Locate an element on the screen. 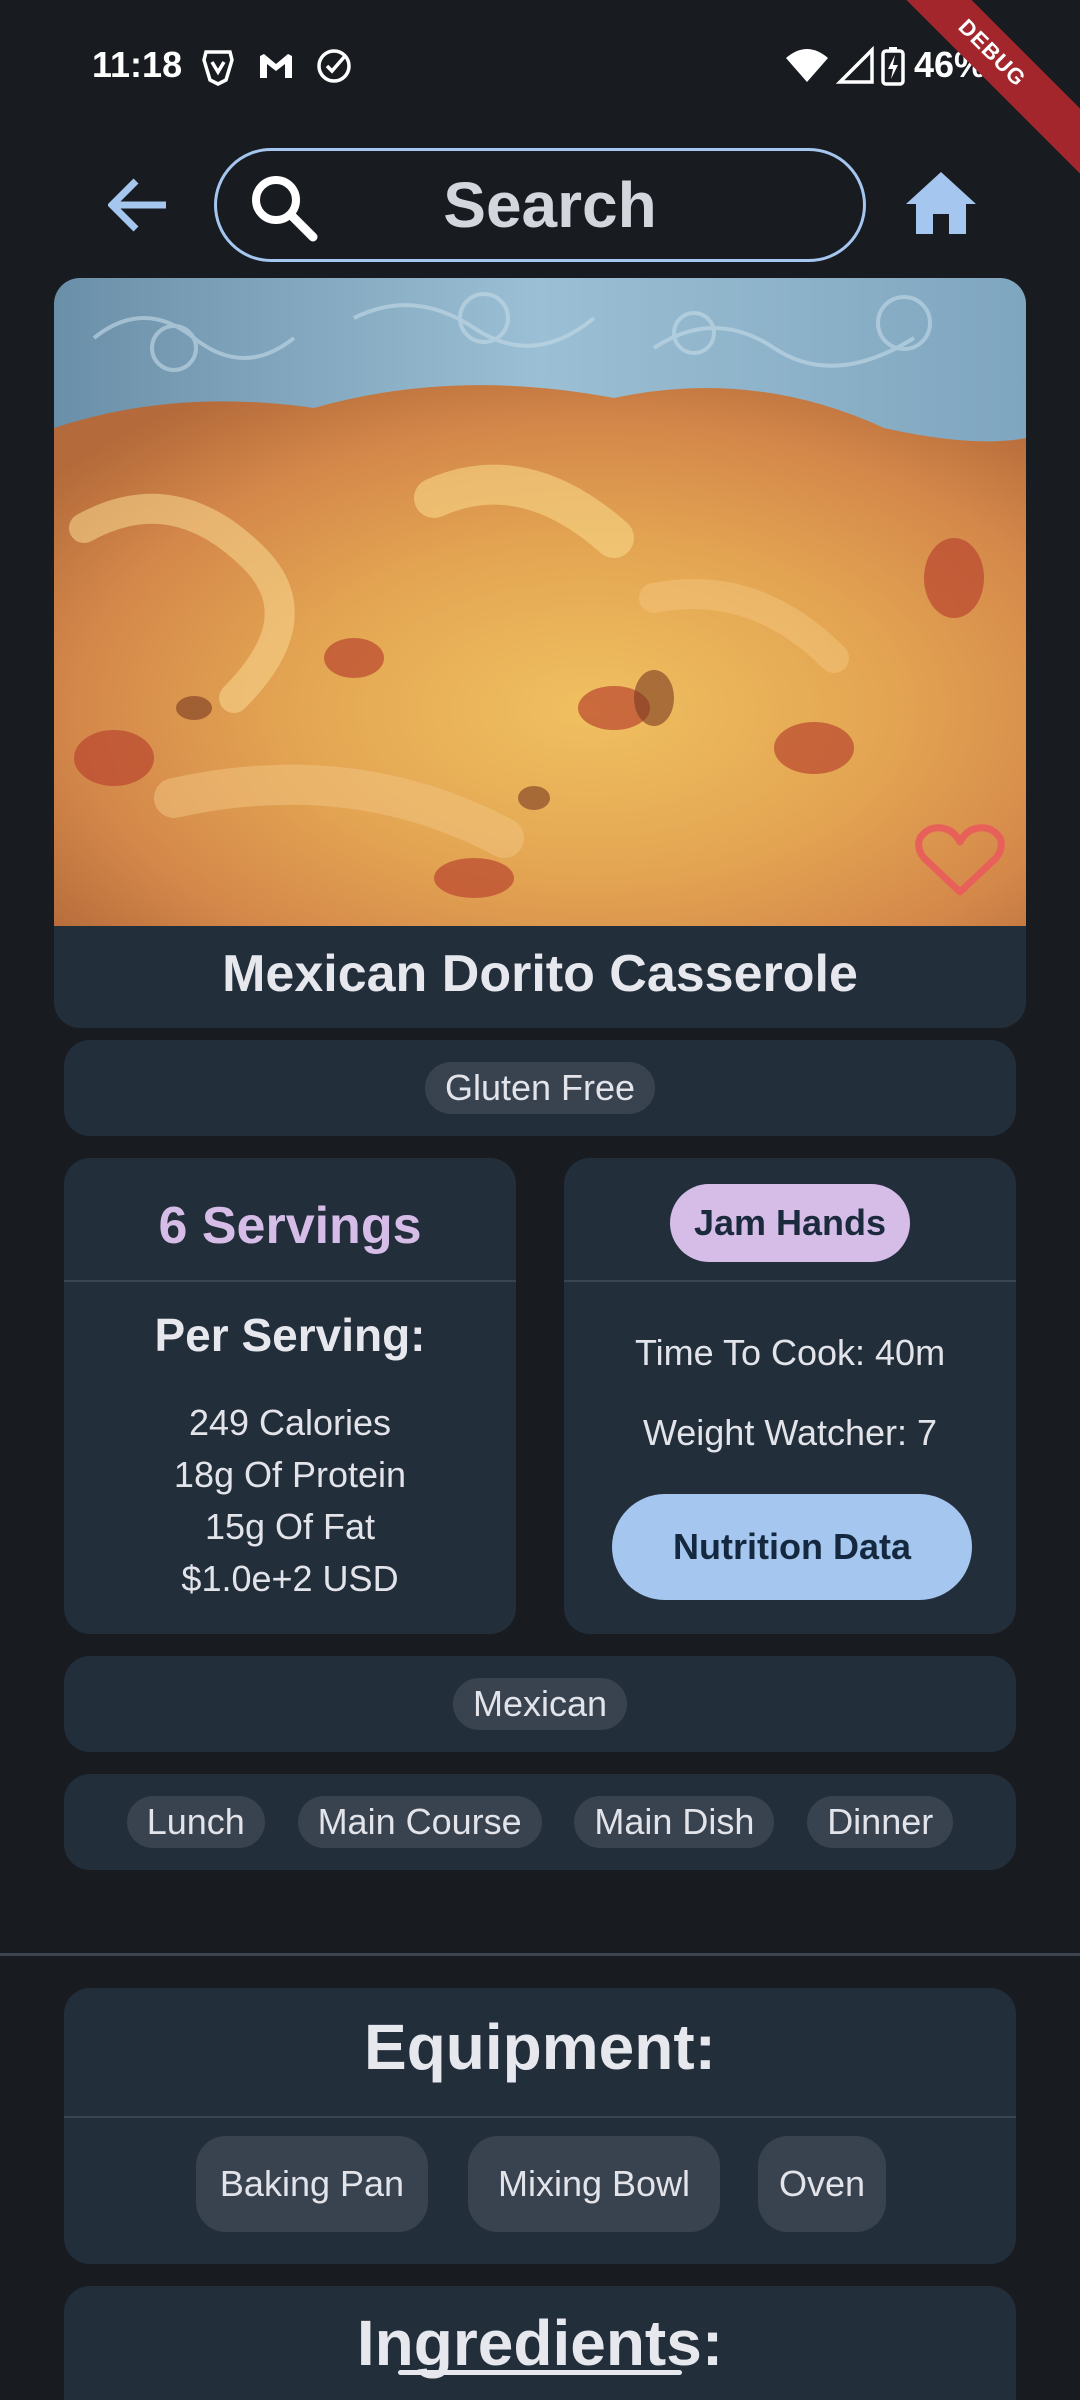 The width and height of the screenshot is (1080, 2400). calories-text: 249 Calories is located at coordinates (290, 1422).